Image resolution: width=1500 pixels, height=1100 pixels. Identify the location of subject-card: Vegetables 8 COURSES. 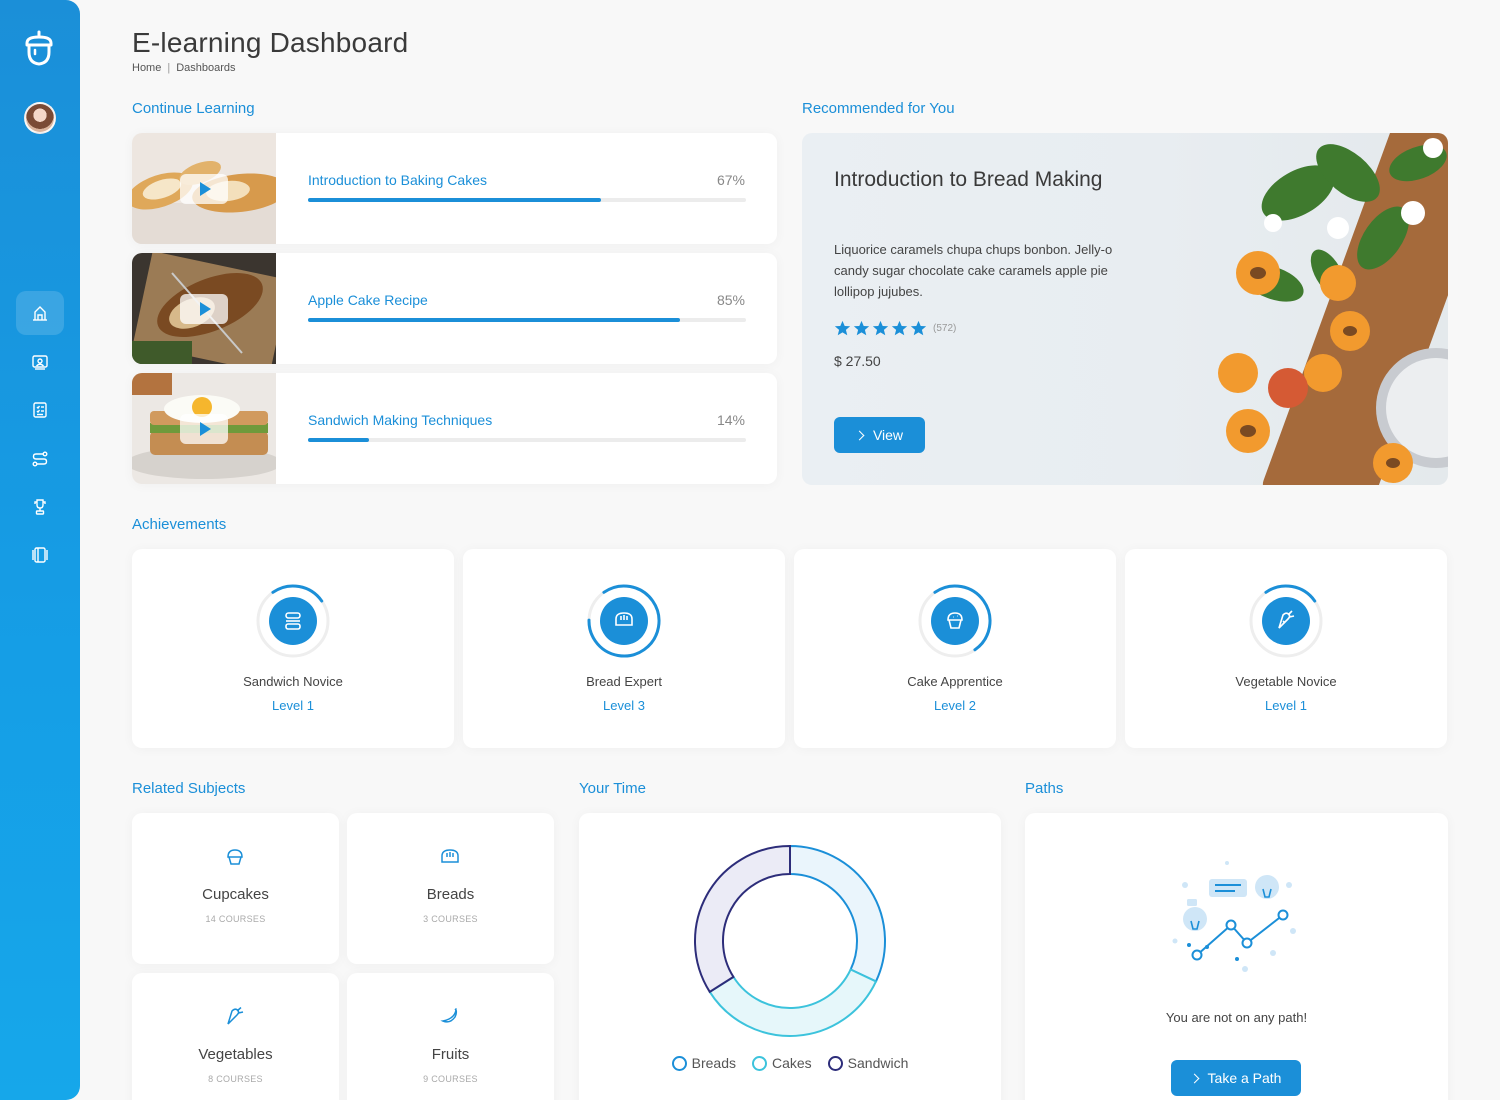
(235, 1036).